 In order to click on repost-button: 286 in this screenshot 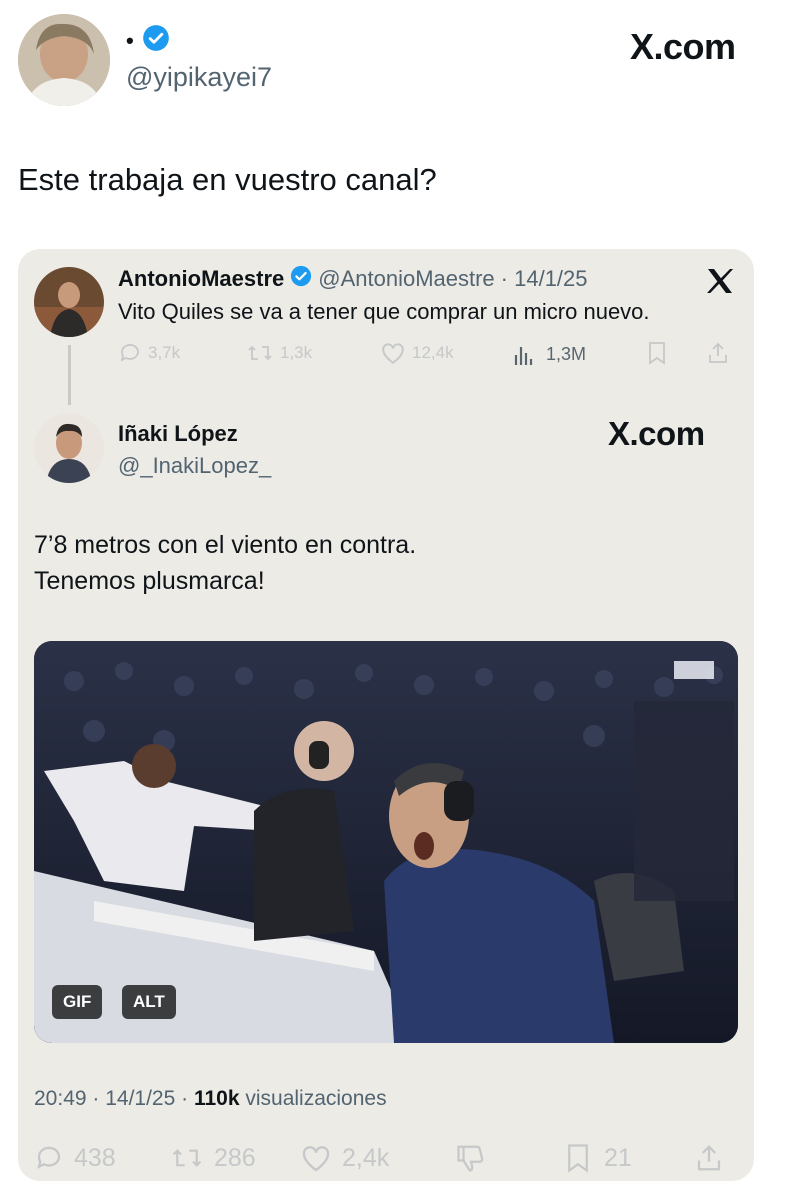, I will do `click(213, 1158)`.